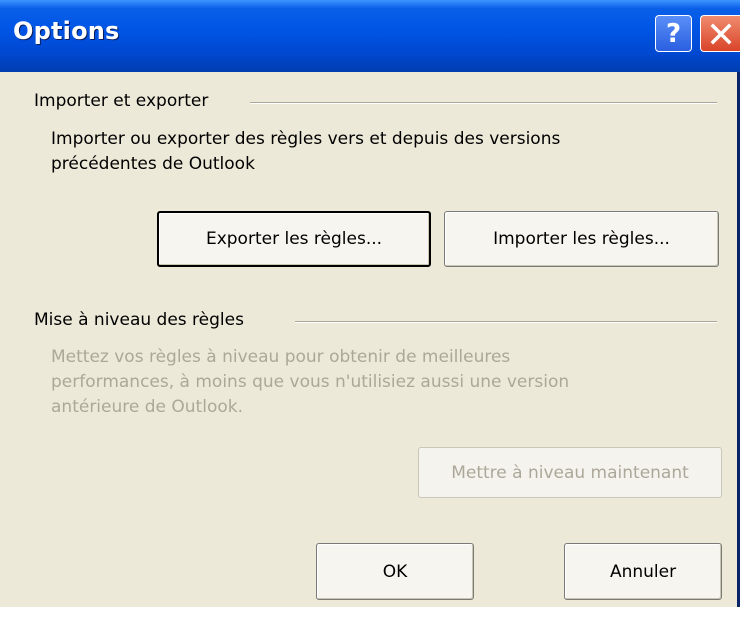  What do you see at coordinates (66, 31) in the screenshot?
I see `dialog-title: Options` at bounding box center [66, 31].